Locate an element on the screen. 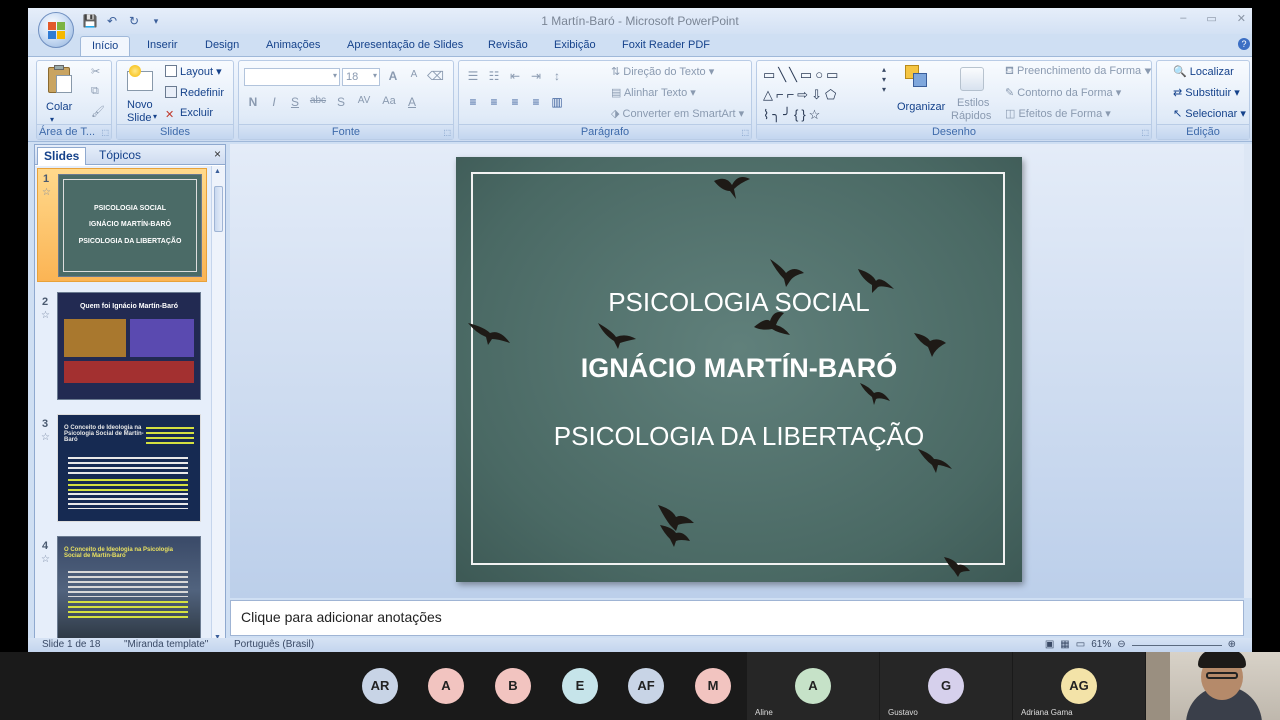 Image resolution: width=1280 pixels, height=720 pixels. shape-fill-button: ⛾ Preenchimento da Forma ▾ is located at coordinates (1078, 72).